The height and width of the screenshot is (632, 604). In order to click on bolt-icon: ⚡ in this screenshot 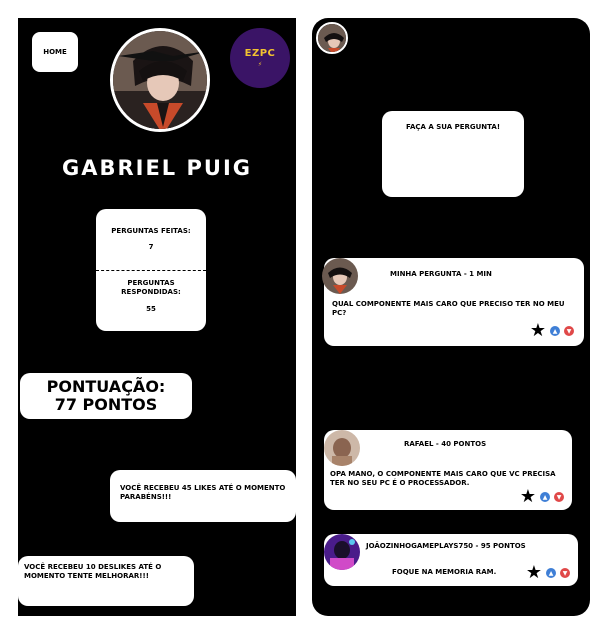, I will do `click(260, 64)`.